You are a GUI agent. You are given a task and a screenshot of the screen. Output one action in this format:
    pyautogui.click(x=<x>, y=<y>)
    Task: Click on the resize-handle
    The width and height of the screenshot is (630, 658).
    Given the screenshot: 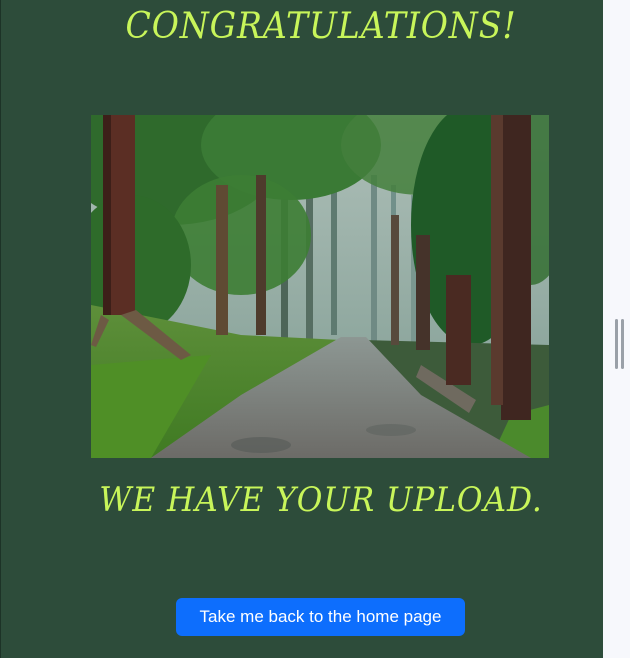 What is the action you would take?
    pyautogui.click(x=620, y=344)
    